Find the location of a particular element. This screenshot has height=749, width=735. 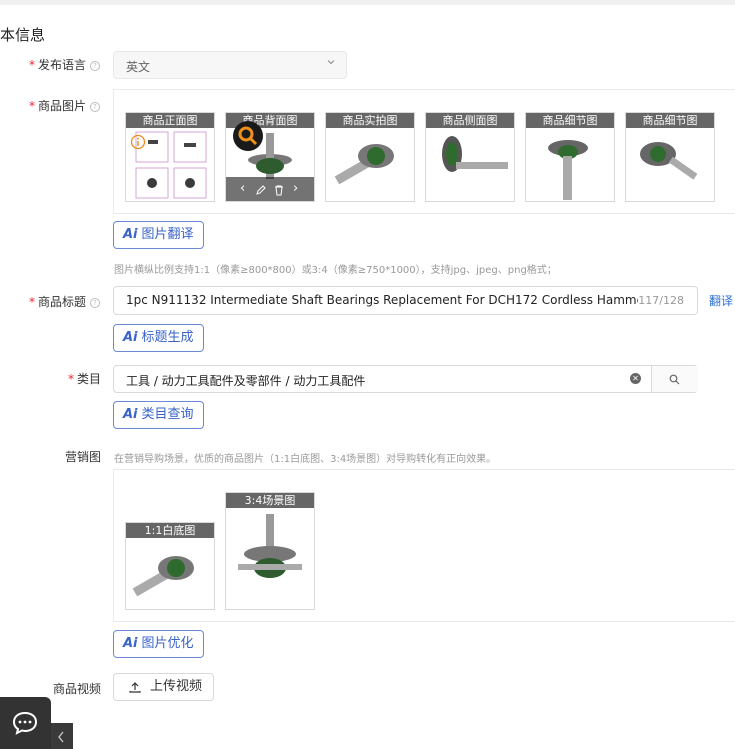

title-generate-button: Ai 标题生成 is located at coordinates (158, 338).